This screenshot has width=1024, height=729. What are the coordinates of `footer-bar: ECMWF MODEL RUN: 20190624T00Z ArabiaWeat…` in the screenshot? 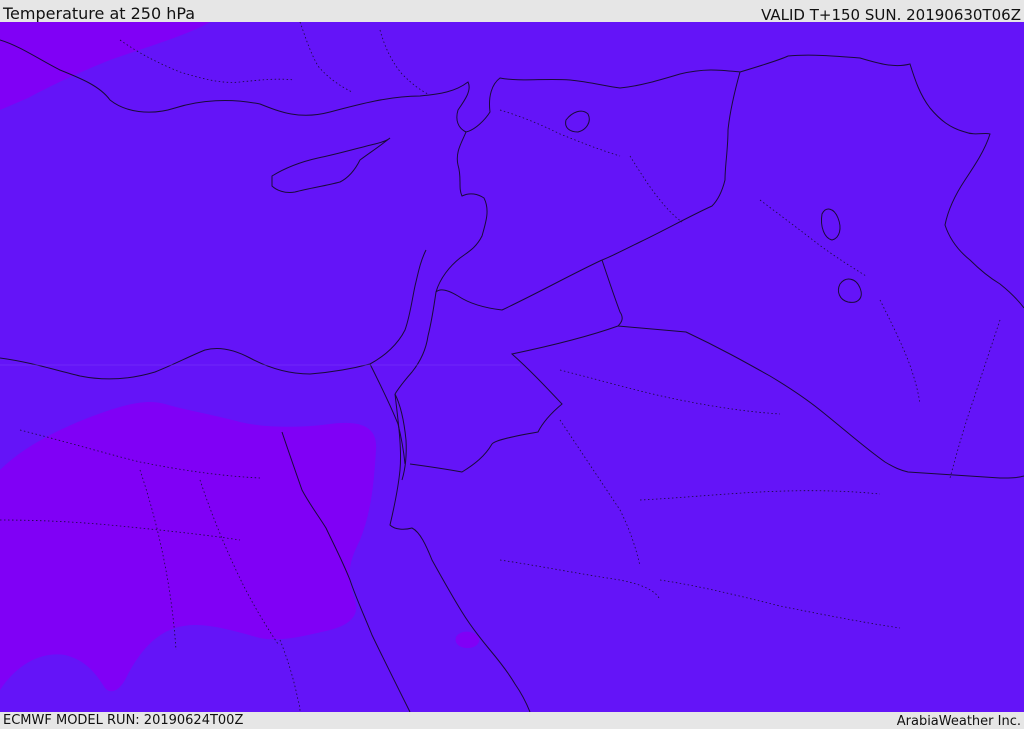 It's located at (512, 720).